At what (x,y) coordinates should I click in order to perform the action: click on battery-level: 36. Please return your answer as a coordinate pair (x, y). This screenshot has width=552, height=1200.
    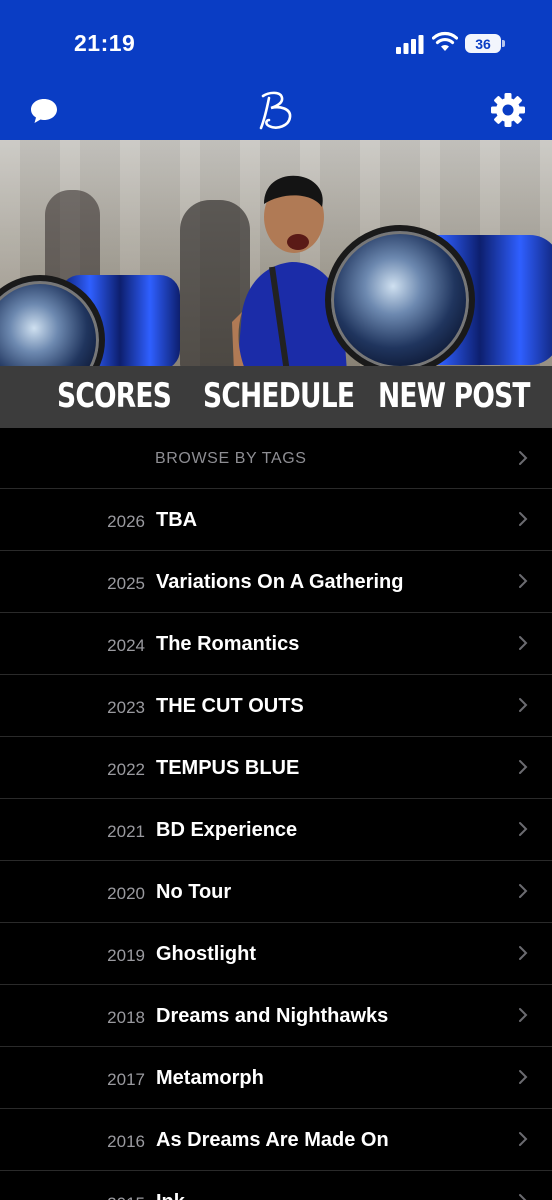
    Looking at the image, I should click on (483, 43).